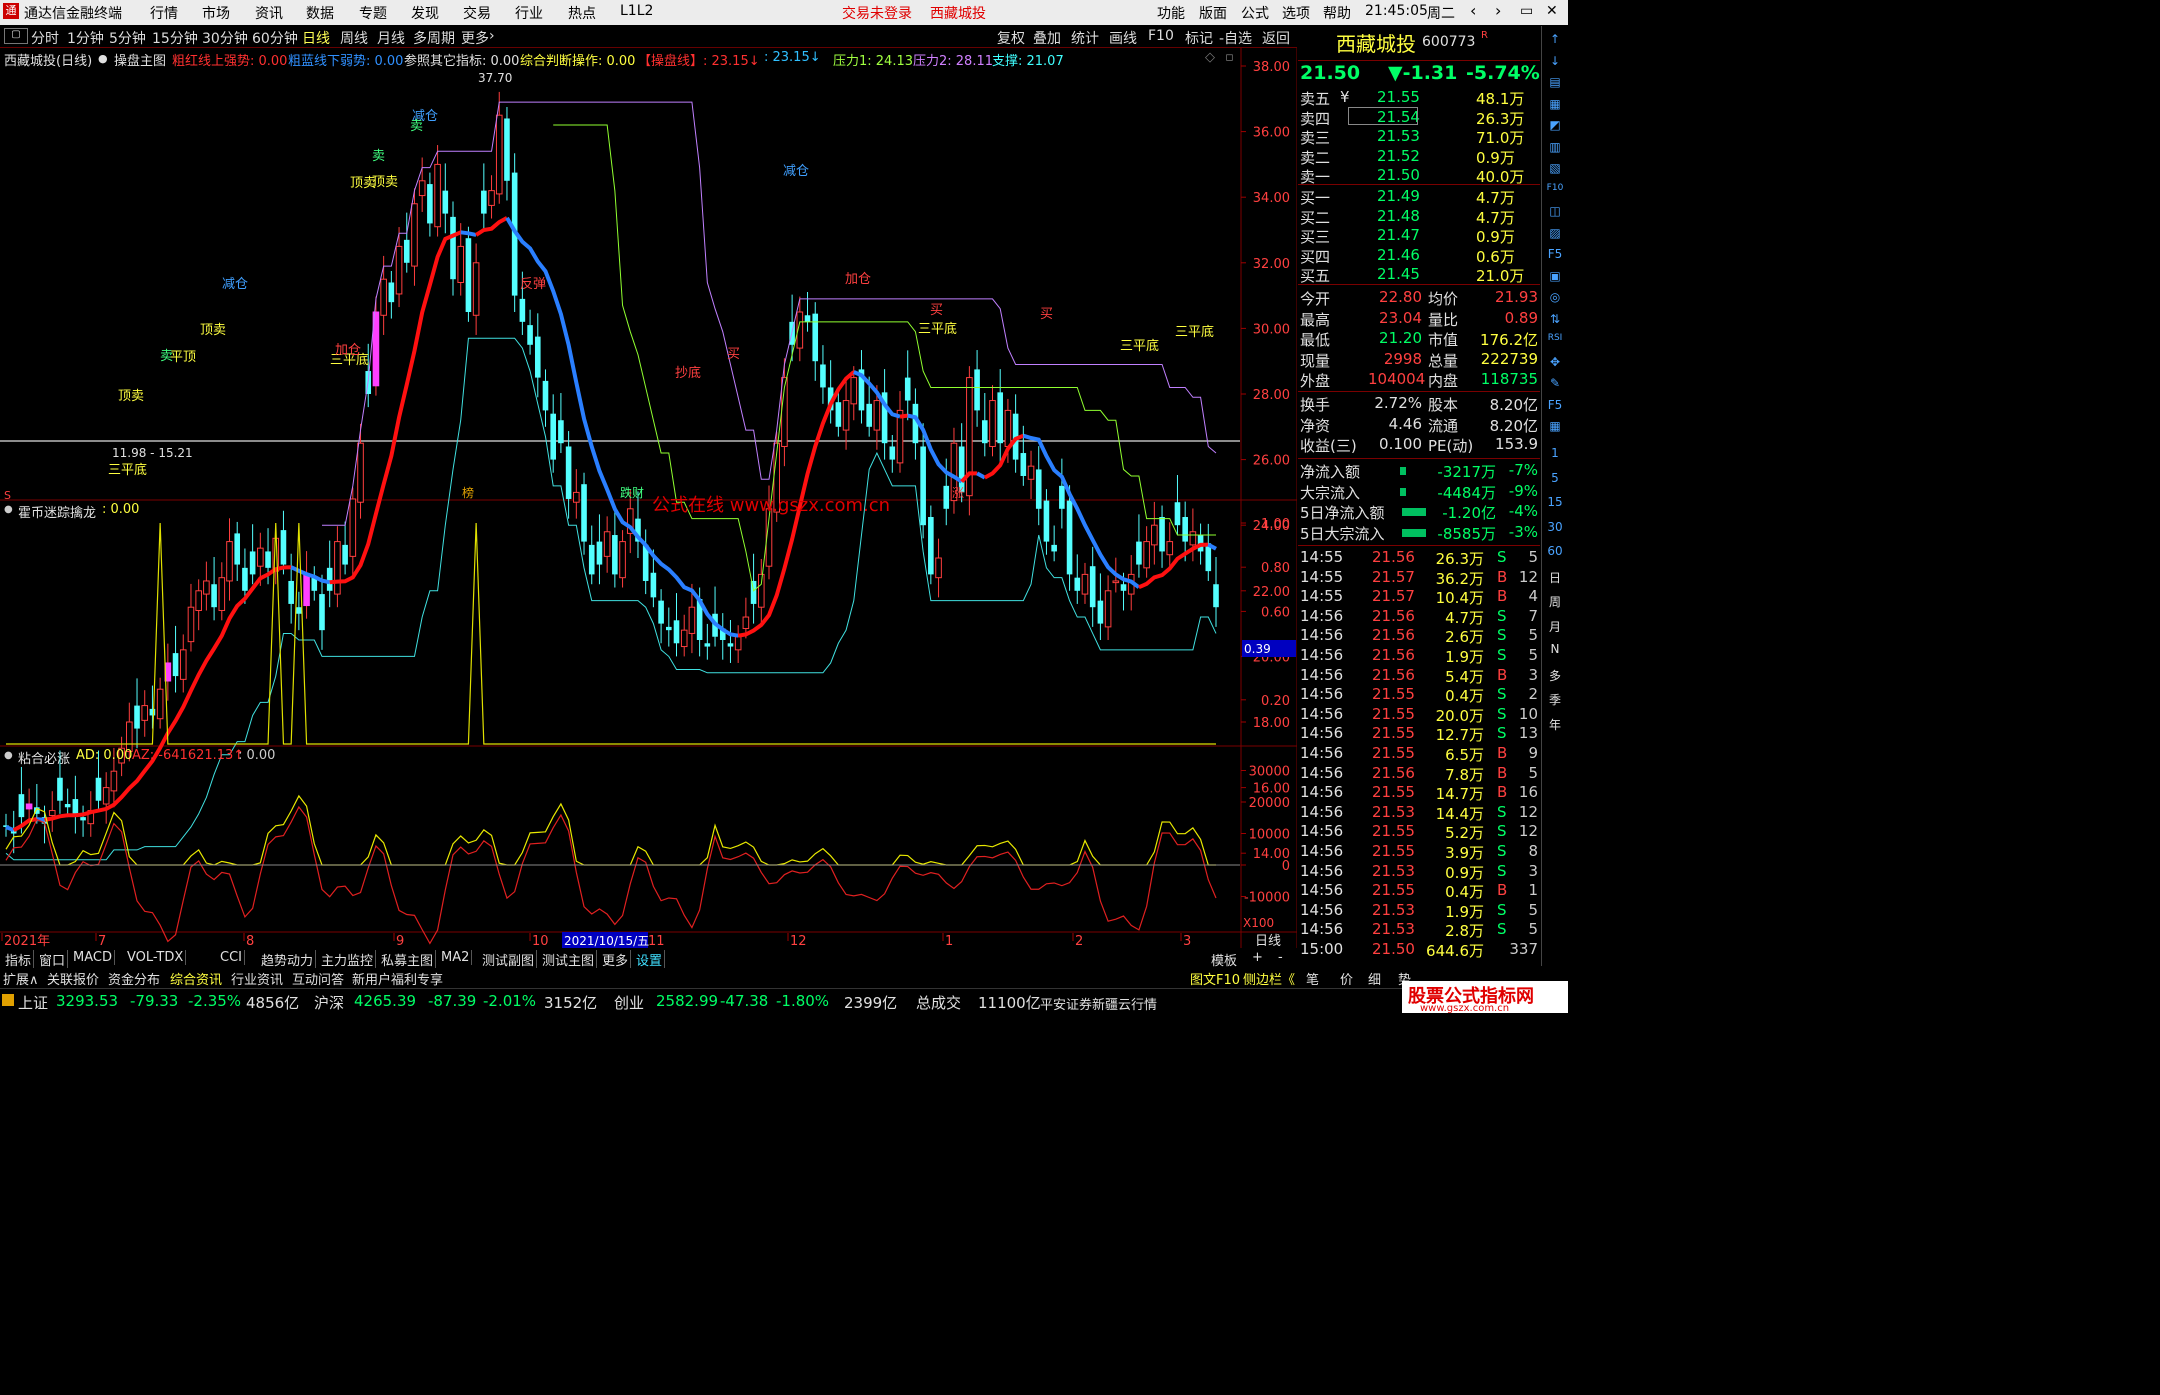  Describe the element at coordinates (1555, 297) in the screenshot. I see `tool-circle-icon: ◎` at that location.